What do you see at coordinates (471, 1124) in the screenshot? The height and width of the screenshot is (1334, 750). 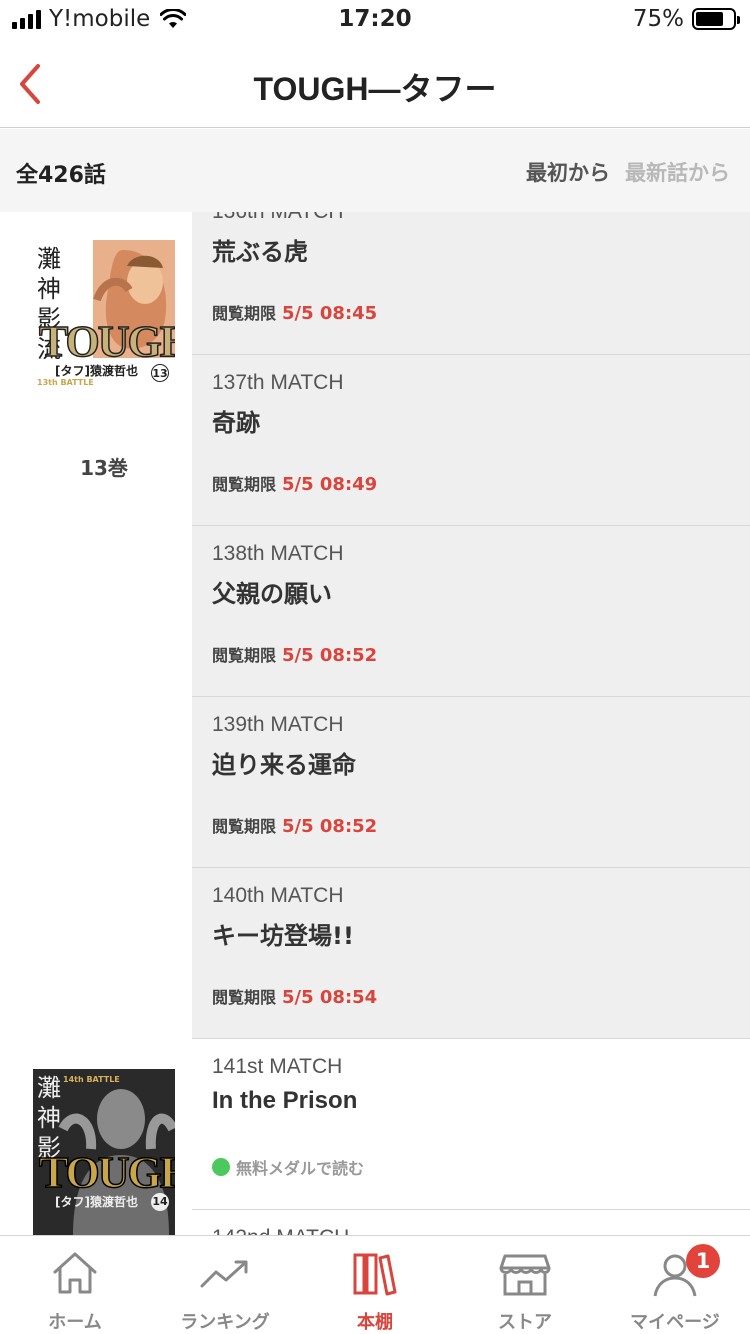 I see `episode-row: 141st MATCH In the Prison 無料メダルで読む` at bounding box center [471, 1124].